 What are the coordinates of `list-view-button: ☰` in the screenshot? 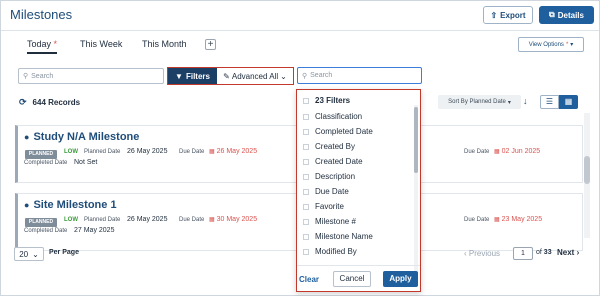 It's located at (549, 102).